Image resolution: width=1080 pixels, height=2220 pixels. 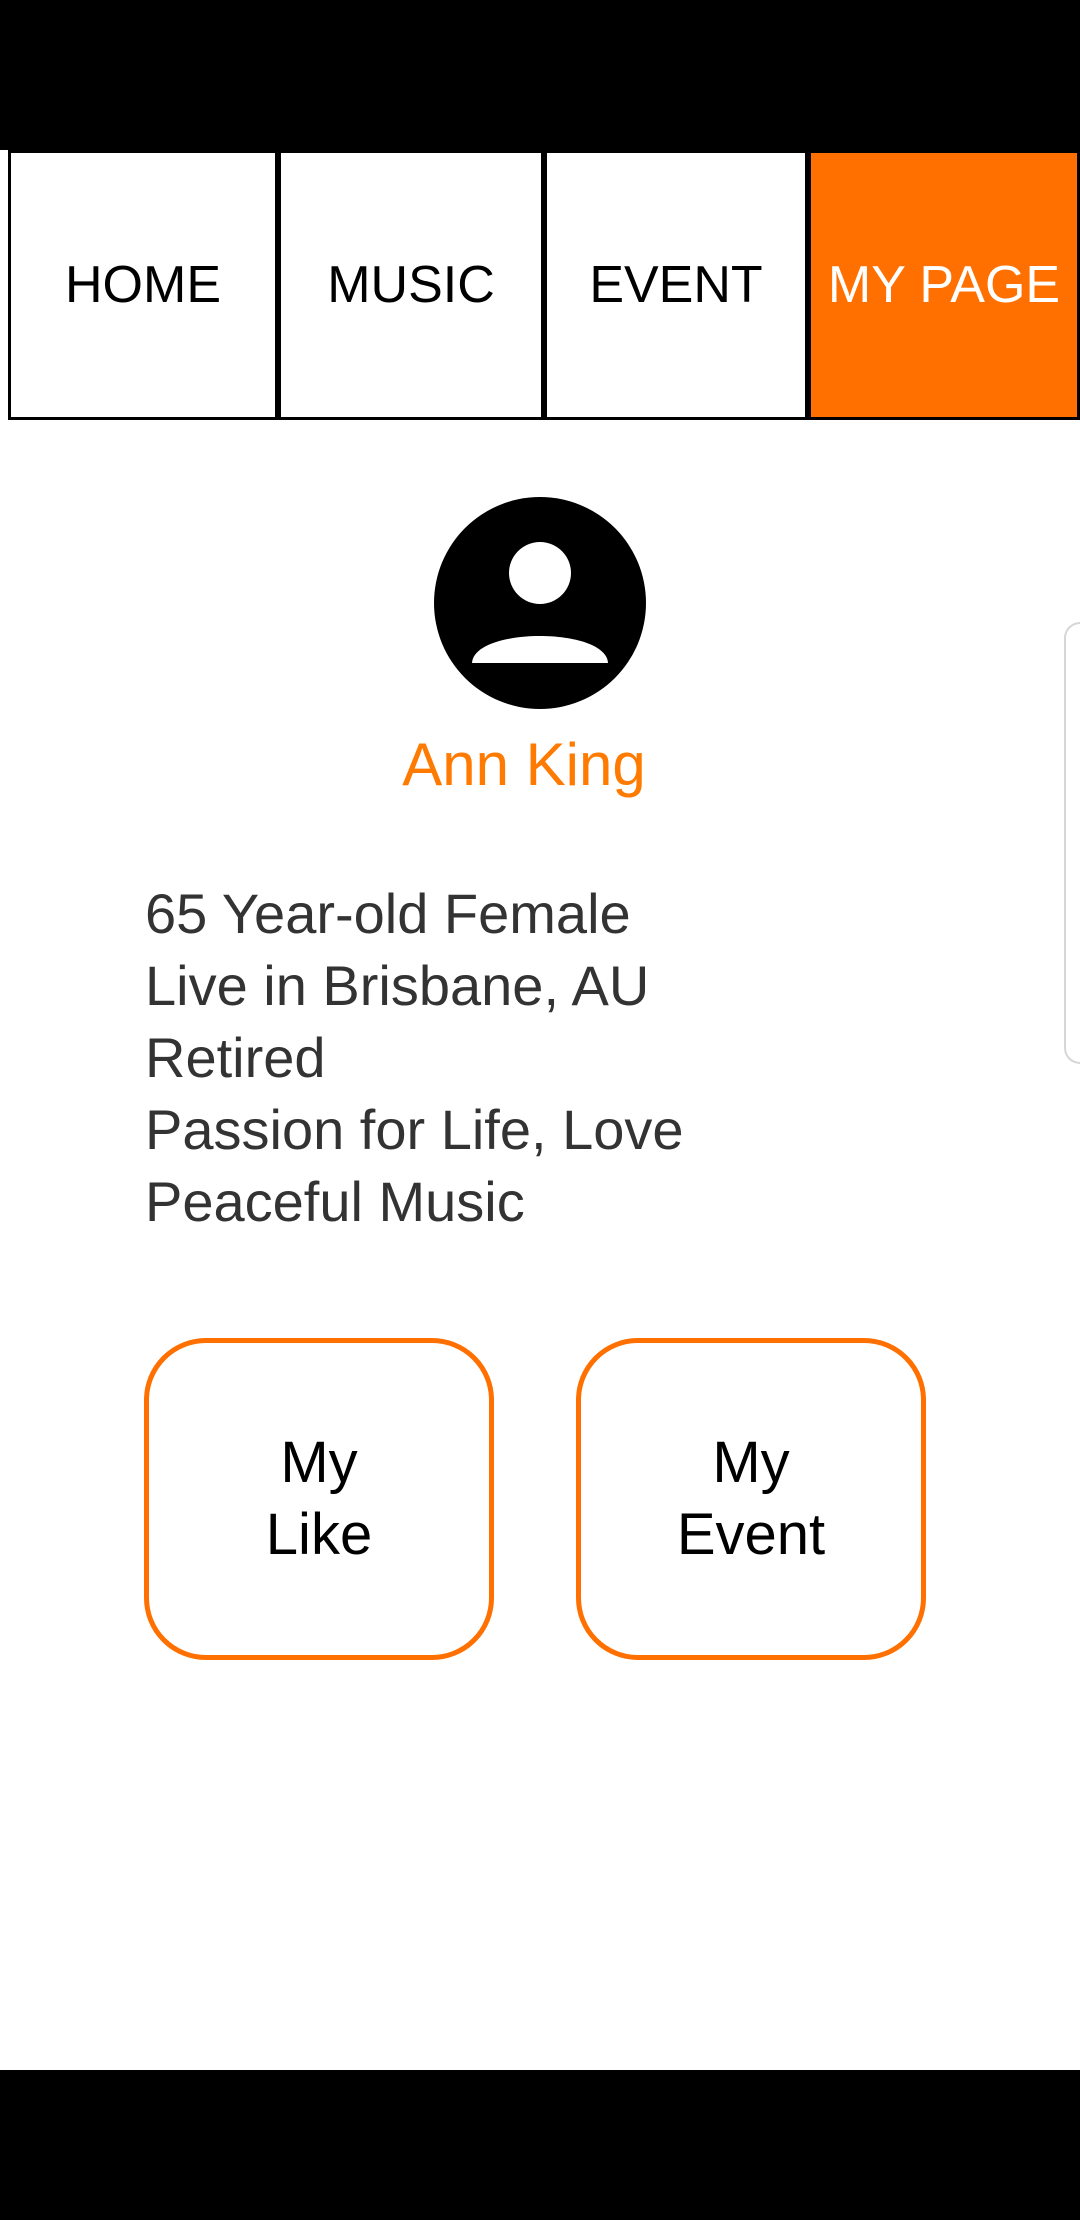 I want to click on my-like-label-line1: My, so click(x=319, y=1462).